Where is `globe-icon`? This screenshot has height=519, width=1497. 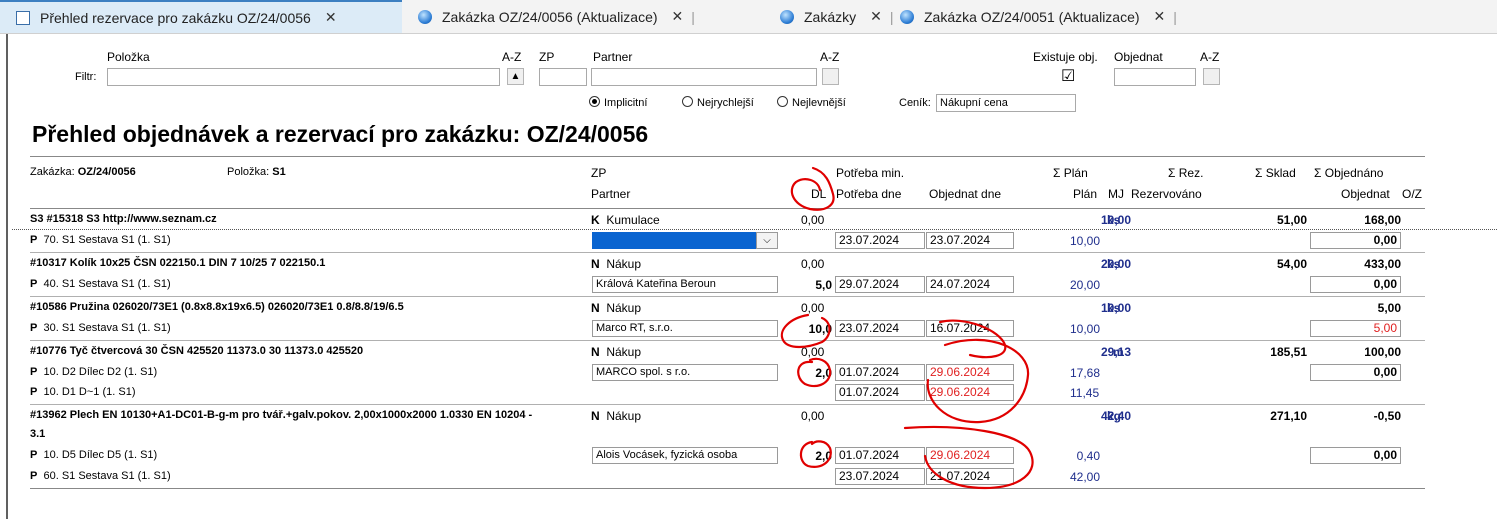
globe-icon is located at coordinates (907, 16).